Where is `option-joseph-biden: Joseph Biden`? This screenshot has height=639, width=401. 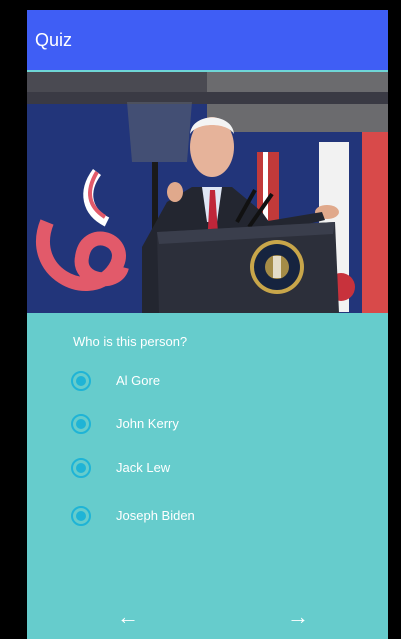 option-joseph-biden: Joseph Biden is located at coordinates (201, 516).